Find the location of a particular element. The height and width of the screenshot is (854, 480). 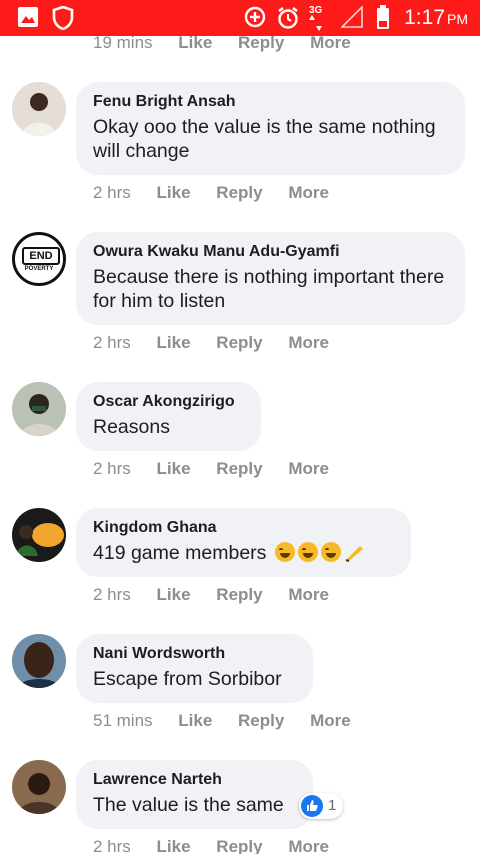

comment-time: 19 mins is located at coordinates (123, 44).